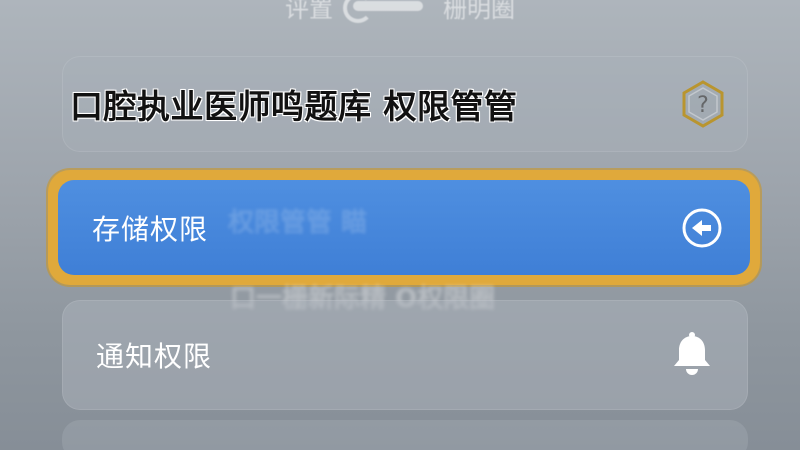 The width and height of the screenshot is (800, 450). What do you see at coordinates (8, 14) in the screenshot?
I see `ghost-swirl-icon` at bounding box center [8, 14].